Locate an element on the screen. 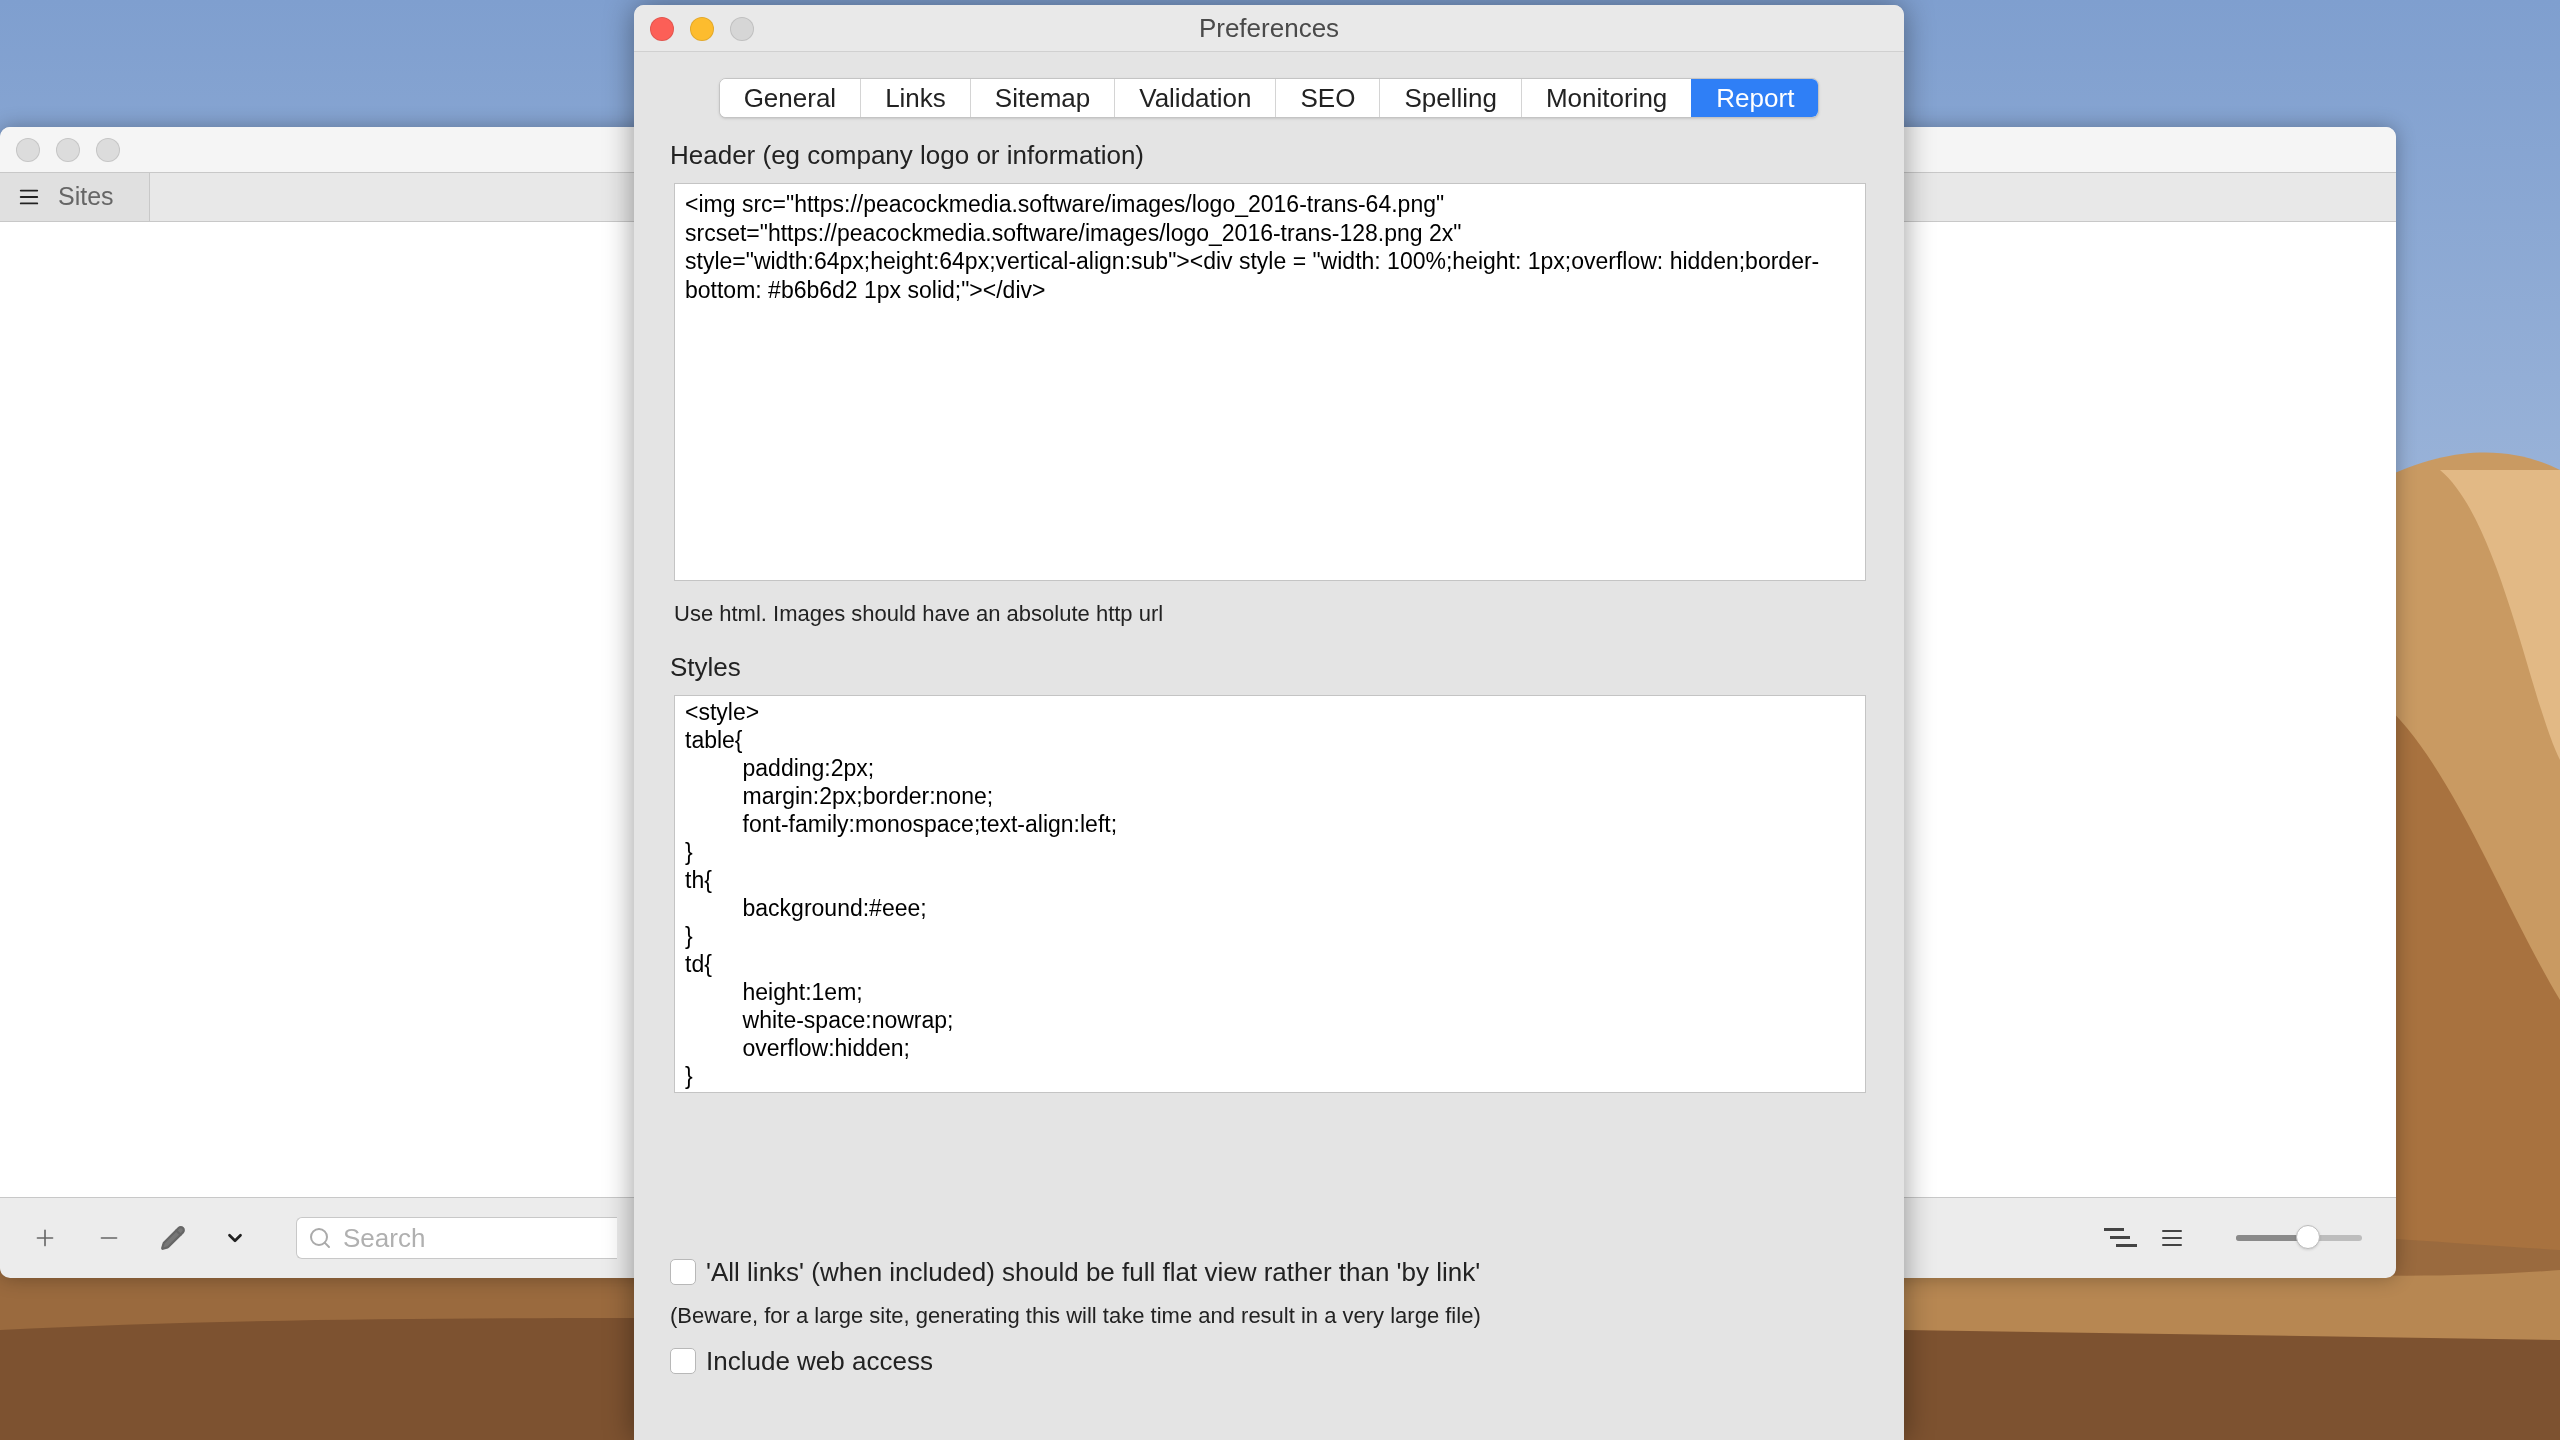 The height and width of the screenshot is (1440, 2560). tab: Spelling is located at coordinates (1450, 98).